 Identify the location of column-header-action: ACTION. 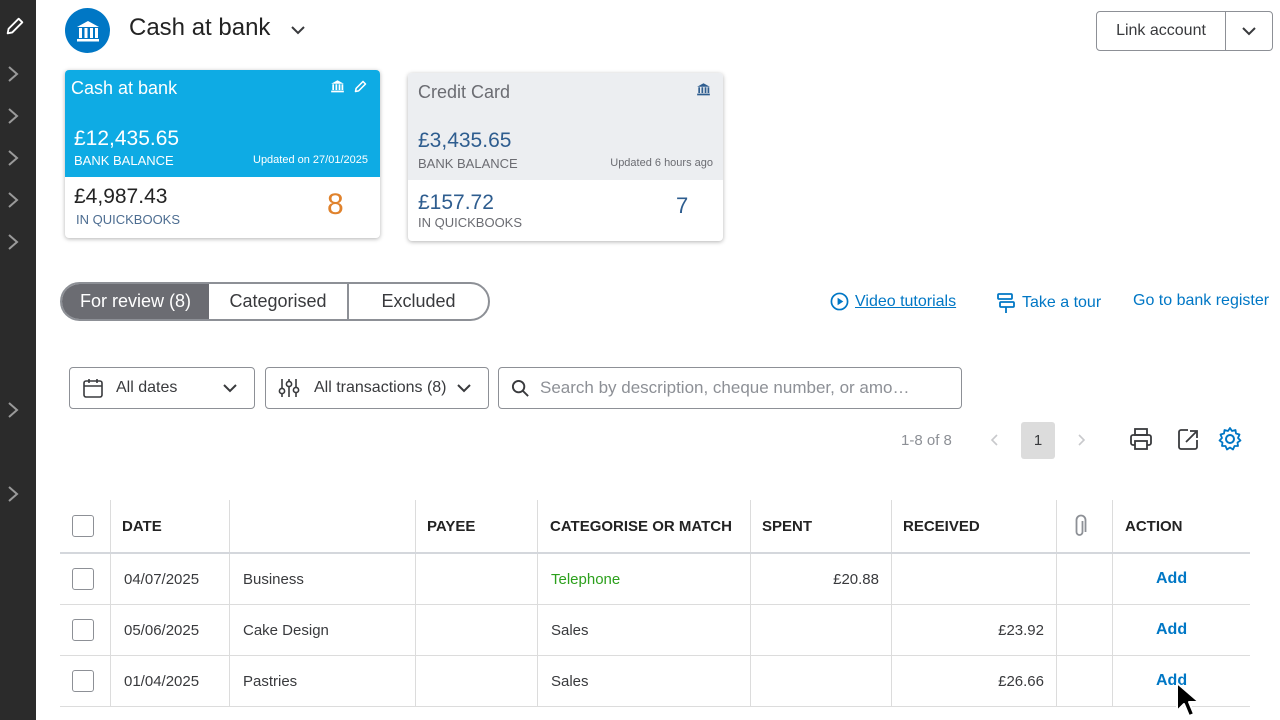
(1154, 526).